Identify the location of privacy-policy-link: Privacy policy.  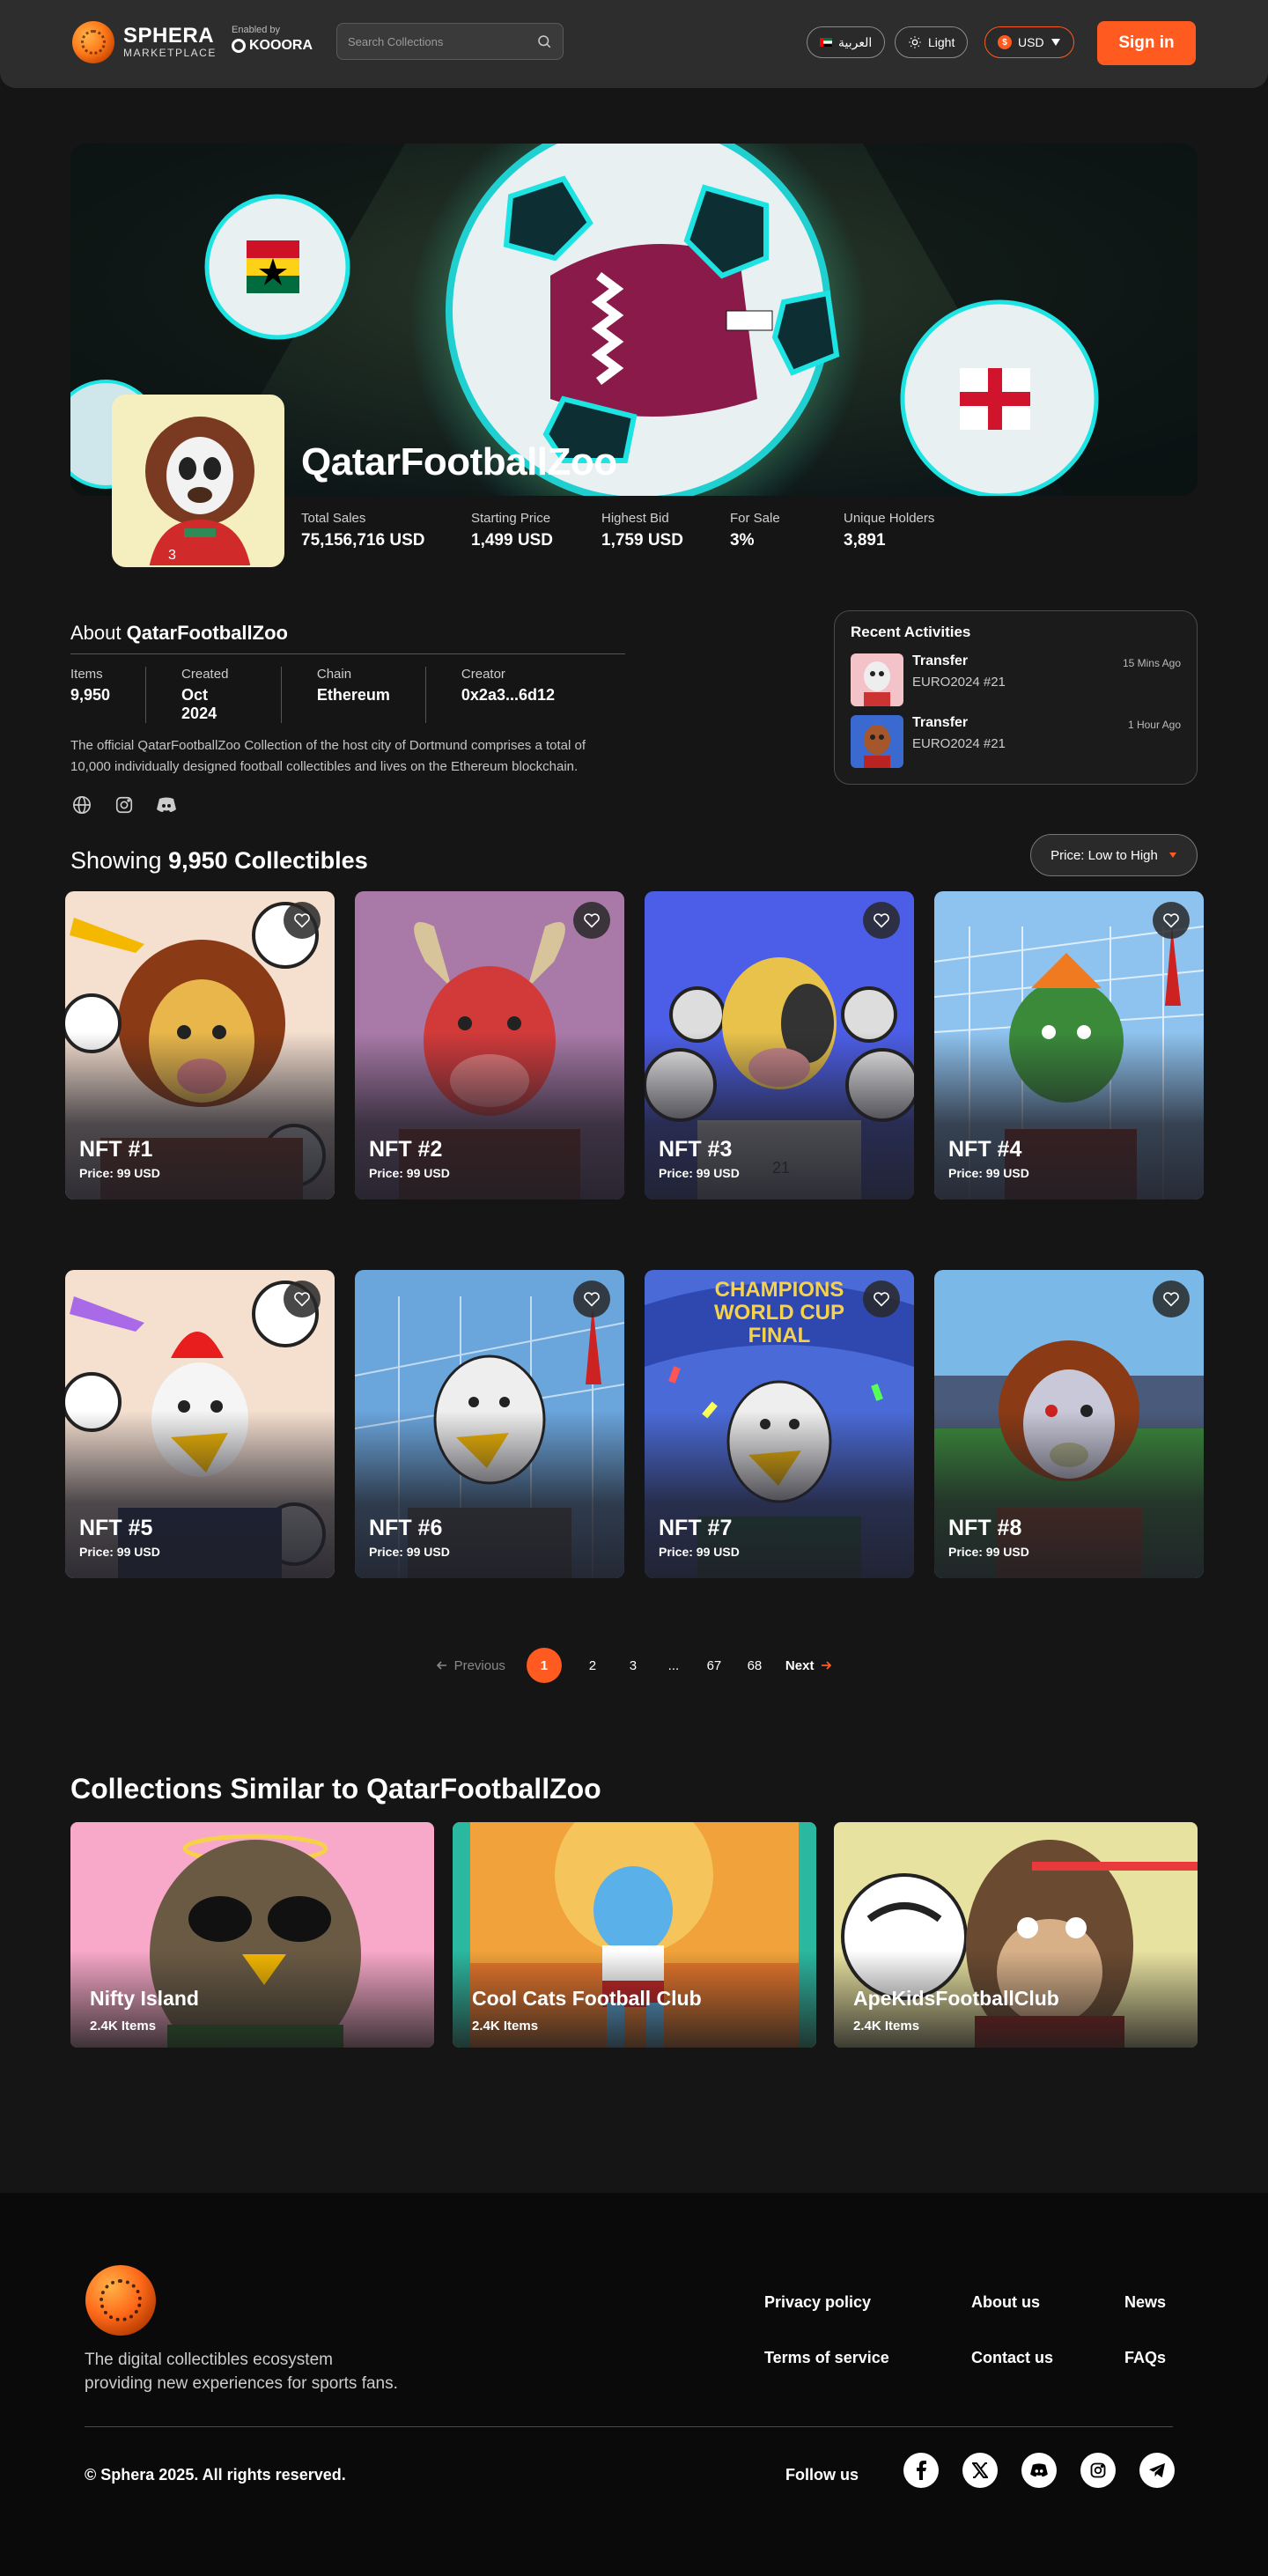
(817, 2302).